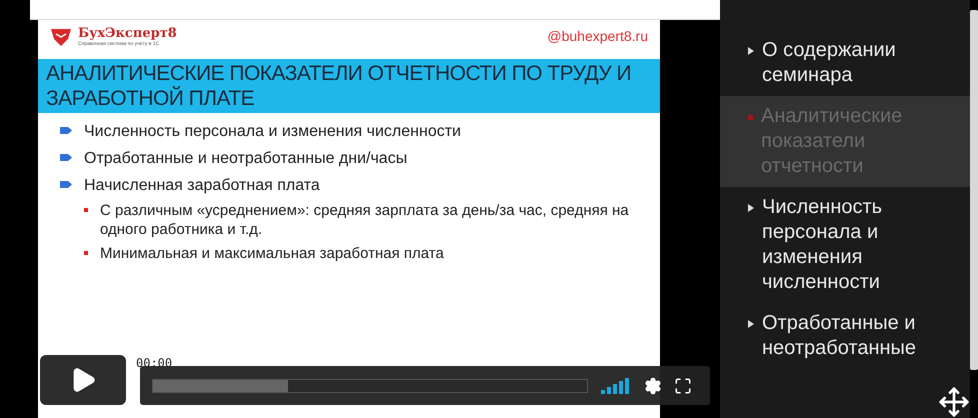 The image size is (978, 418). Describe the element at coordinates (616, 386) in the screenshot. I see `volume-icon` at that location.